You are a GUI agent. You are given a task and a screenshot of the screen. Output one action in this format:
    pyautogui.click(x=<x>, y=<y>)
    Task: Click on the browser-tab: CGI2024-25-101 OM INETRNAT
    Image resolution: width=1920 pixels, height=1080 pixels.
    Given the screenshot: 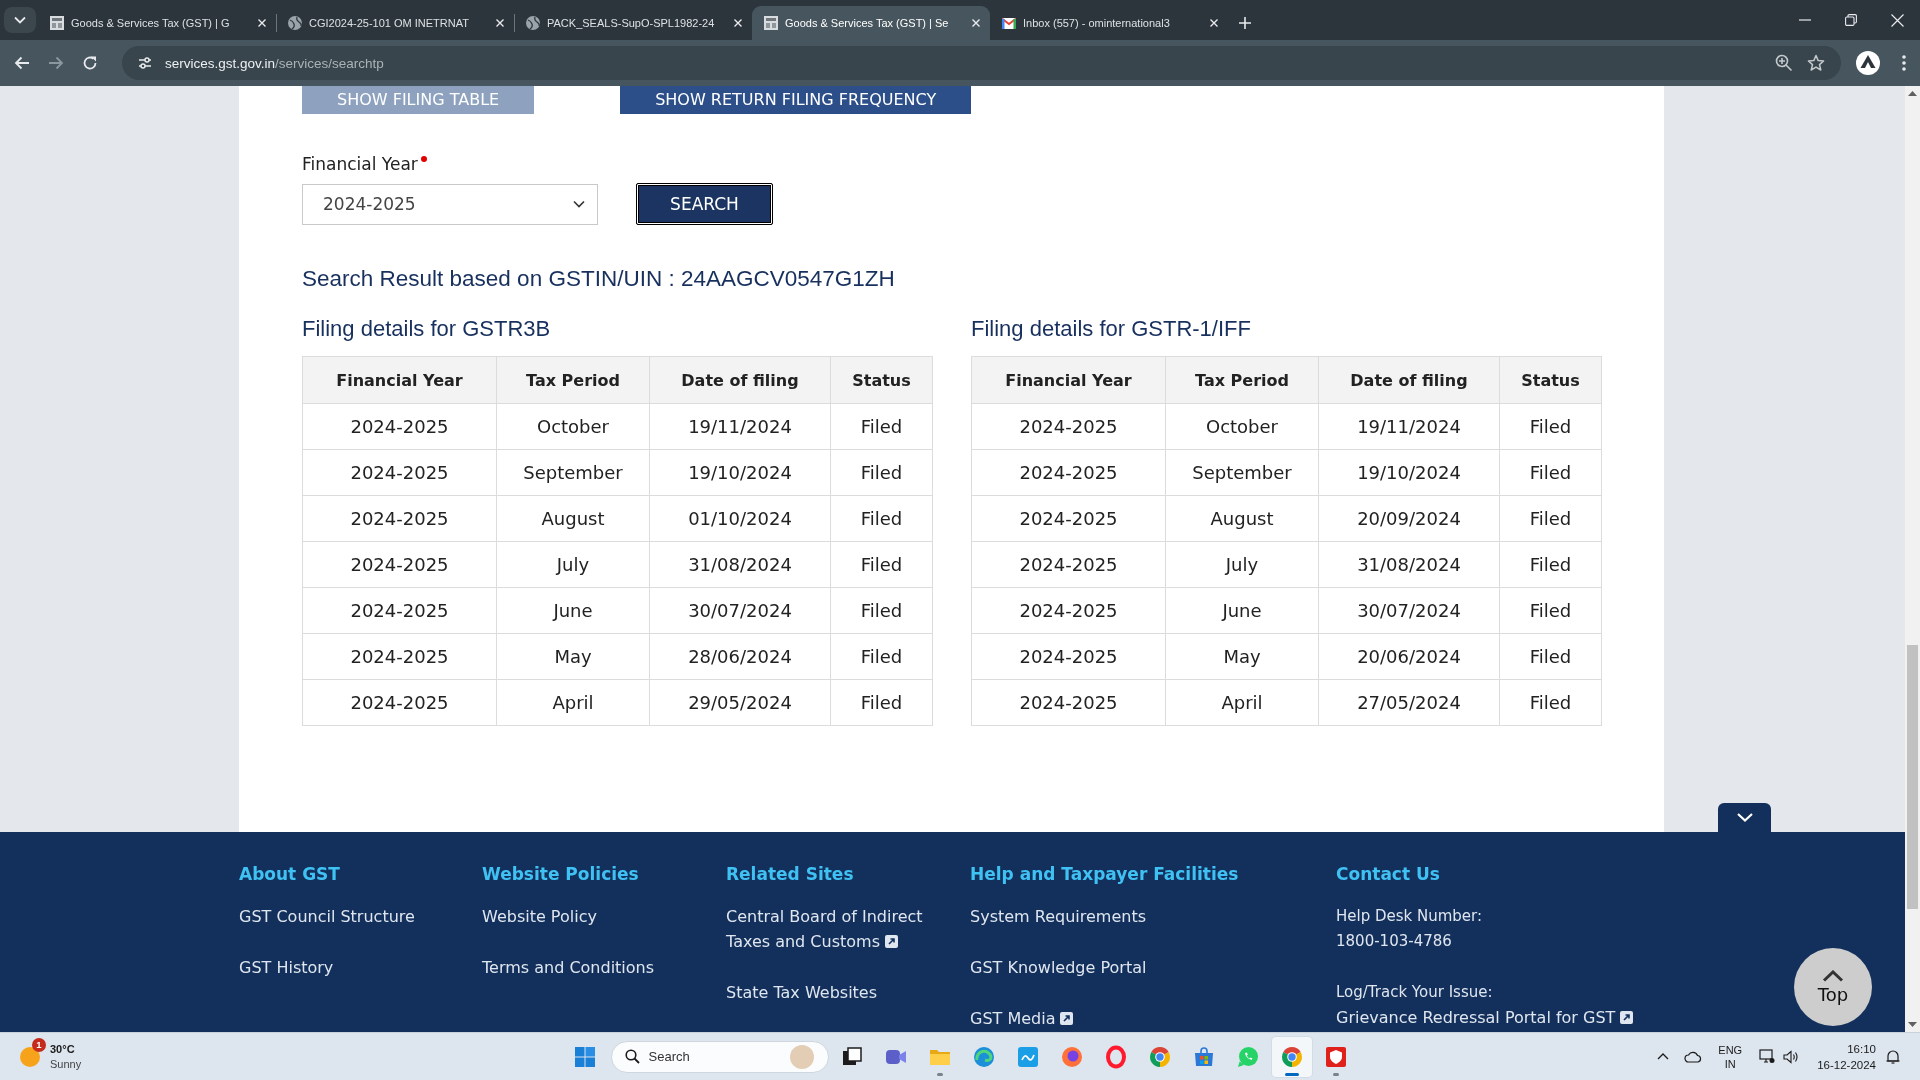 What is the action you would take?
    pyautogui.click(x=395, y=23)
    